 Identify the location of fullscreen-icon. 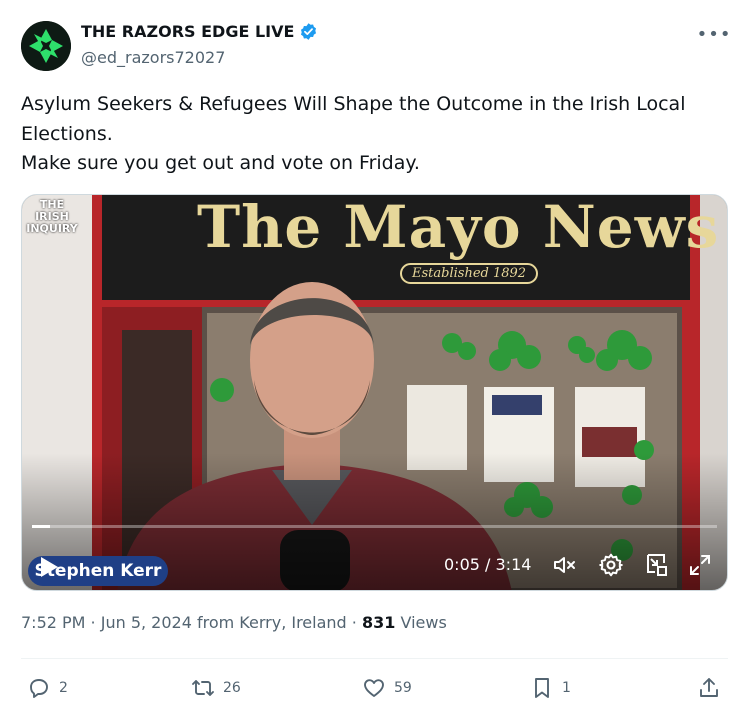
(700, 565).